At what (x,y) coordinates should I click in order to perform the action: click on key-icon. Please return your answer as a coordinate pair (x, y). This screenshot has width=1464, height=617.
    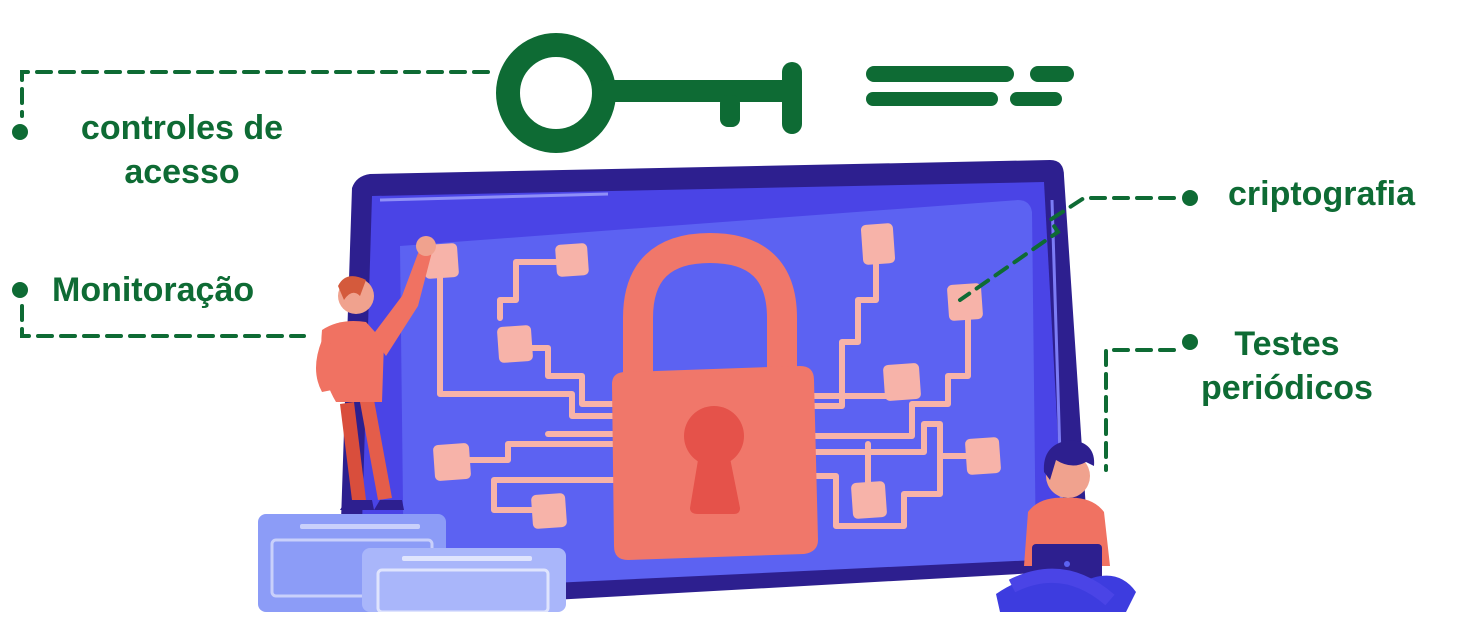
    Looking at the image, I should click on (785, 93).